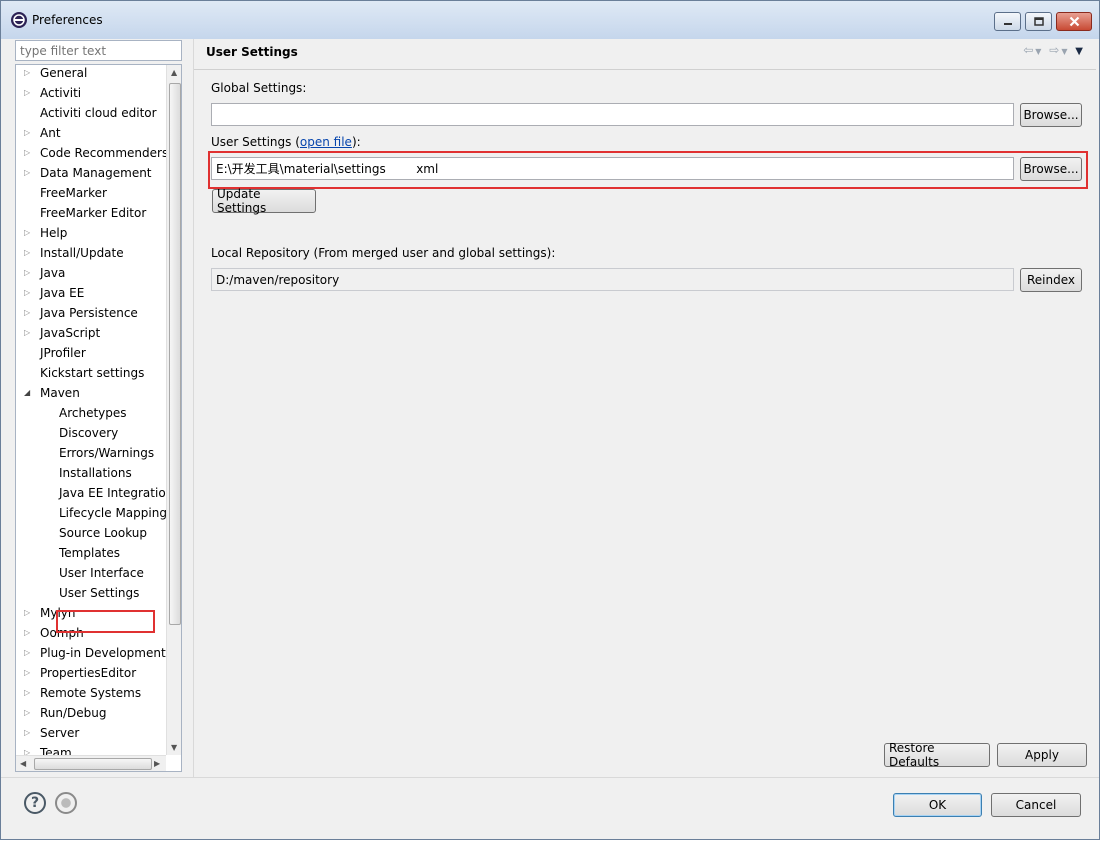 This screenshot has height=843, width=1102. What do you see at coordinates (61, 93) in the screenshot?
I see `tree-item-label: Activiti` at bounding box center [61, 93].